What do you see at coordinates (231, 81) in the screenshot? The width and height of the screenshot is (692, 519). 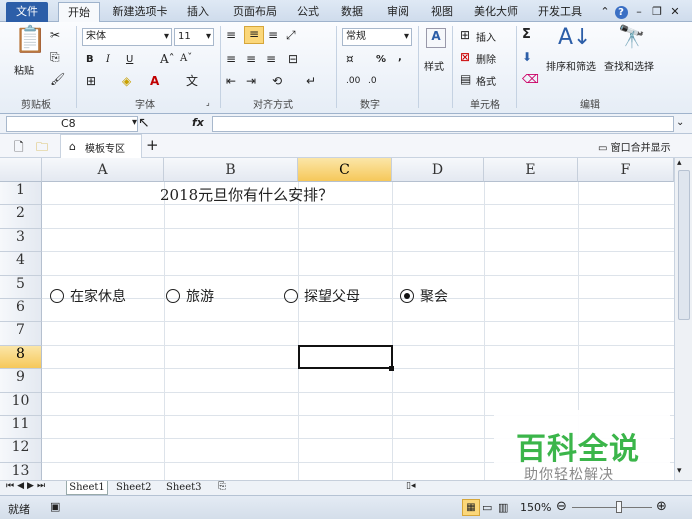 I see `decrease-indent-icon: ⇤` at bounding box center [231, 81].